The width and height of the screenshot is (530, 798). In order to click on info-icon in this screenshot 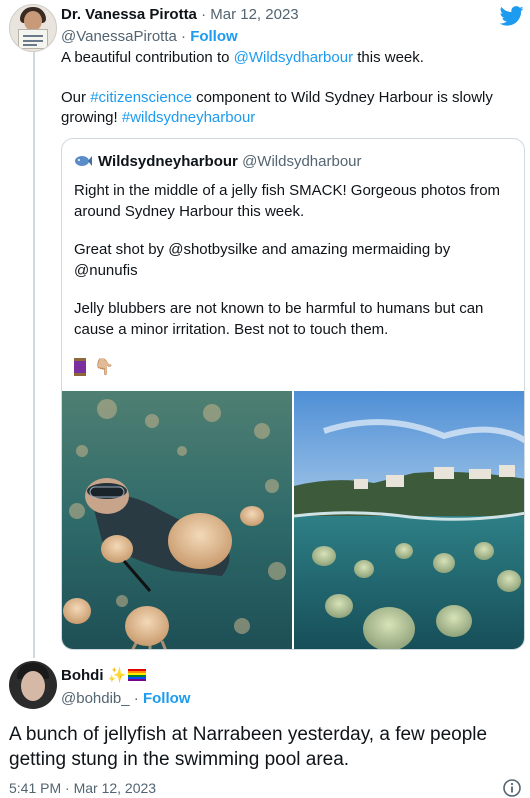, I will do `click(512, 788)`.